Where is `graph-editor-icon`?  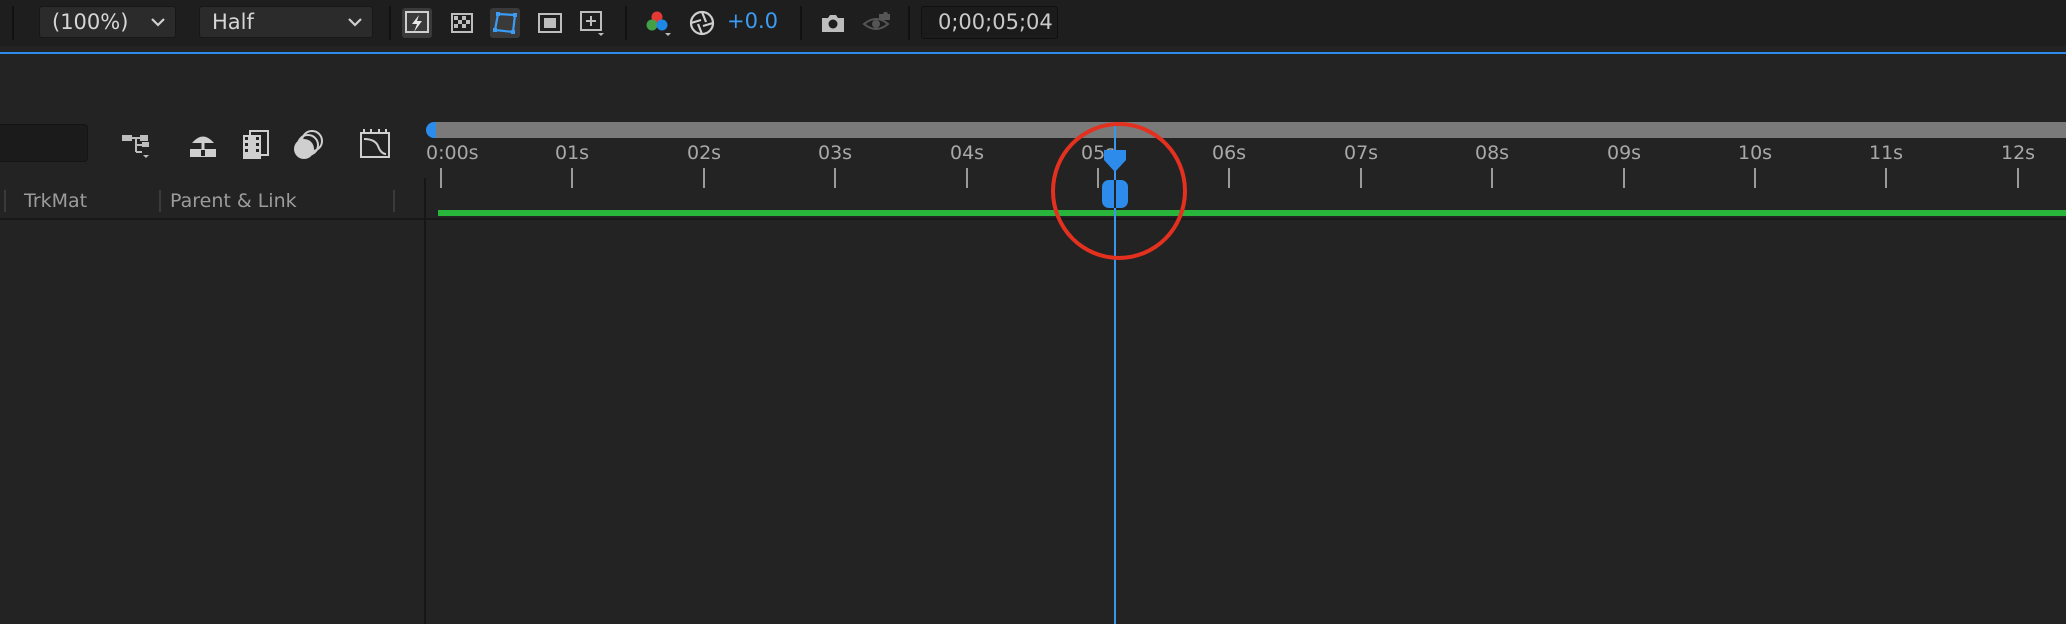 graph-editor-icon is located at coordinates (375, 144).